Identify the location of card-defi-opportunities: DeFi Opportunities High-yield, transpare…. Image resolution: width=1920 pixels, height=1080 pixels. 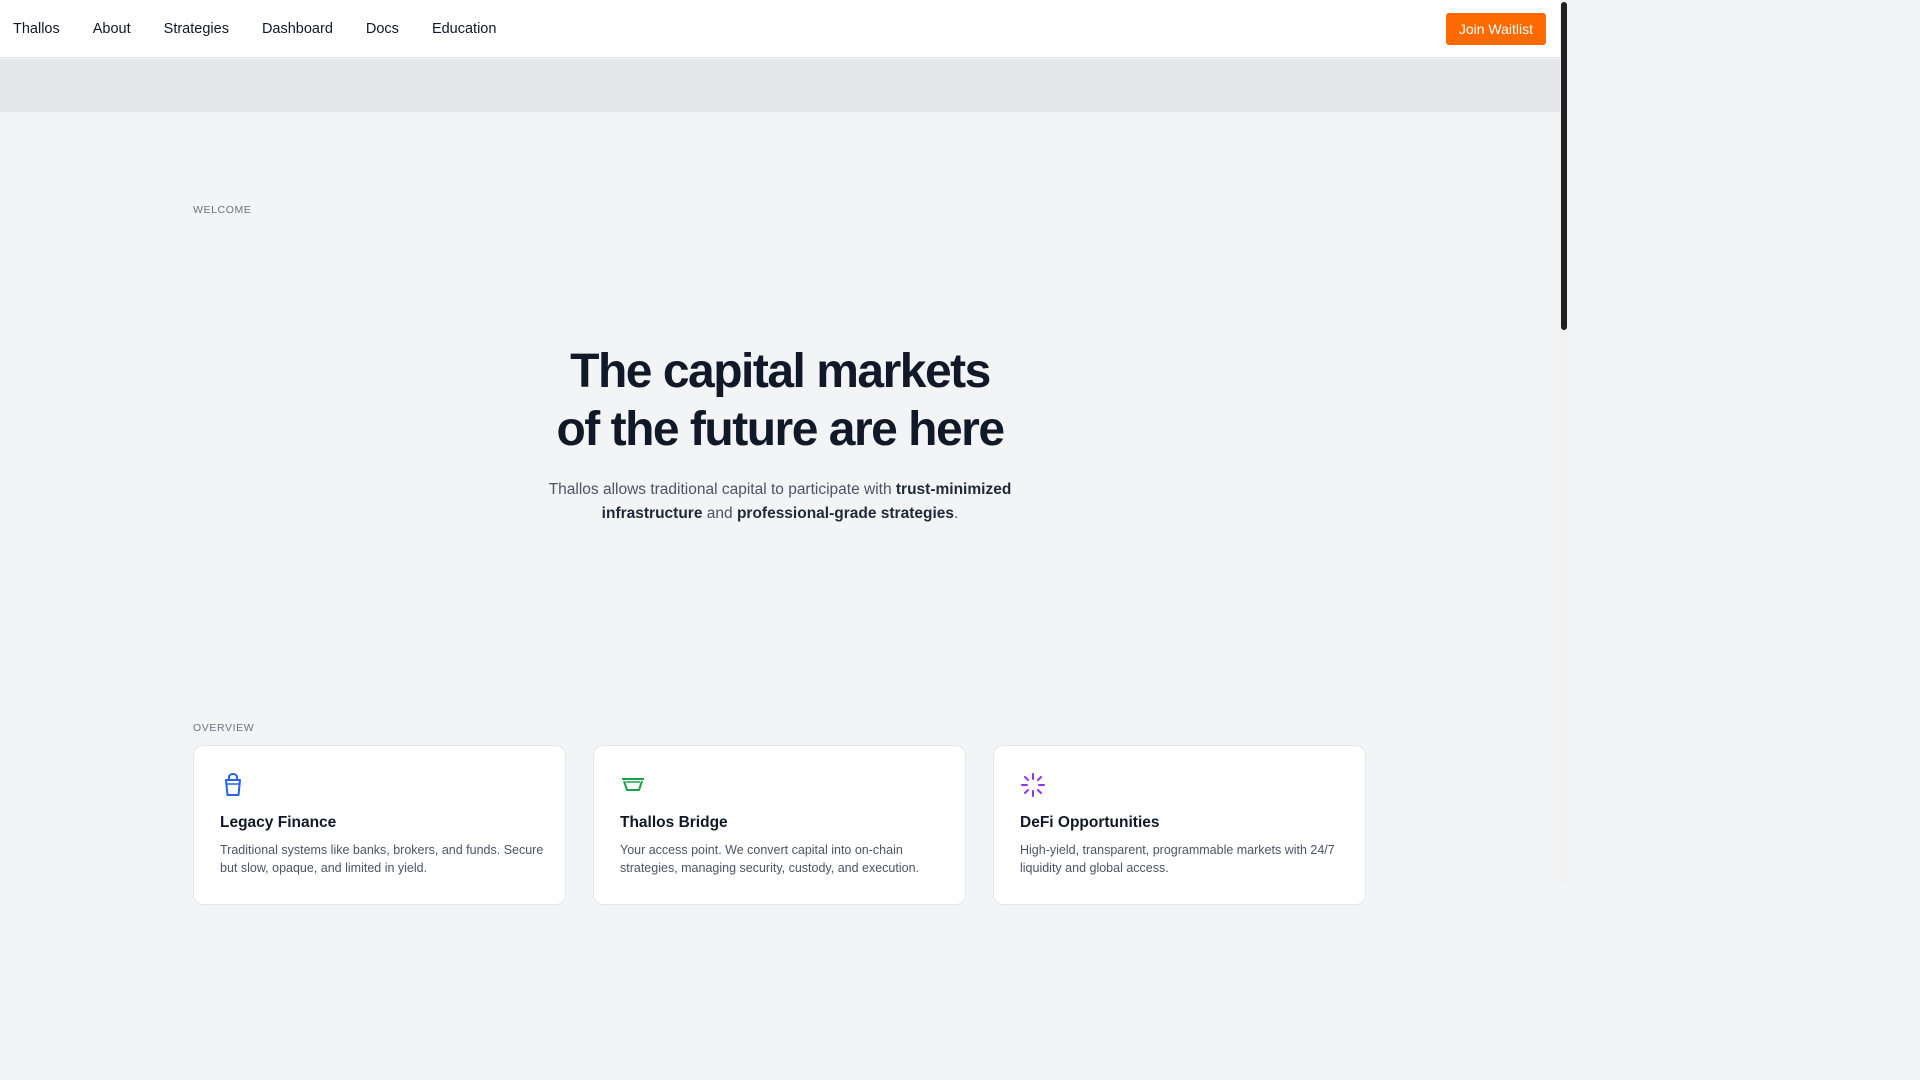
(1179, 825).